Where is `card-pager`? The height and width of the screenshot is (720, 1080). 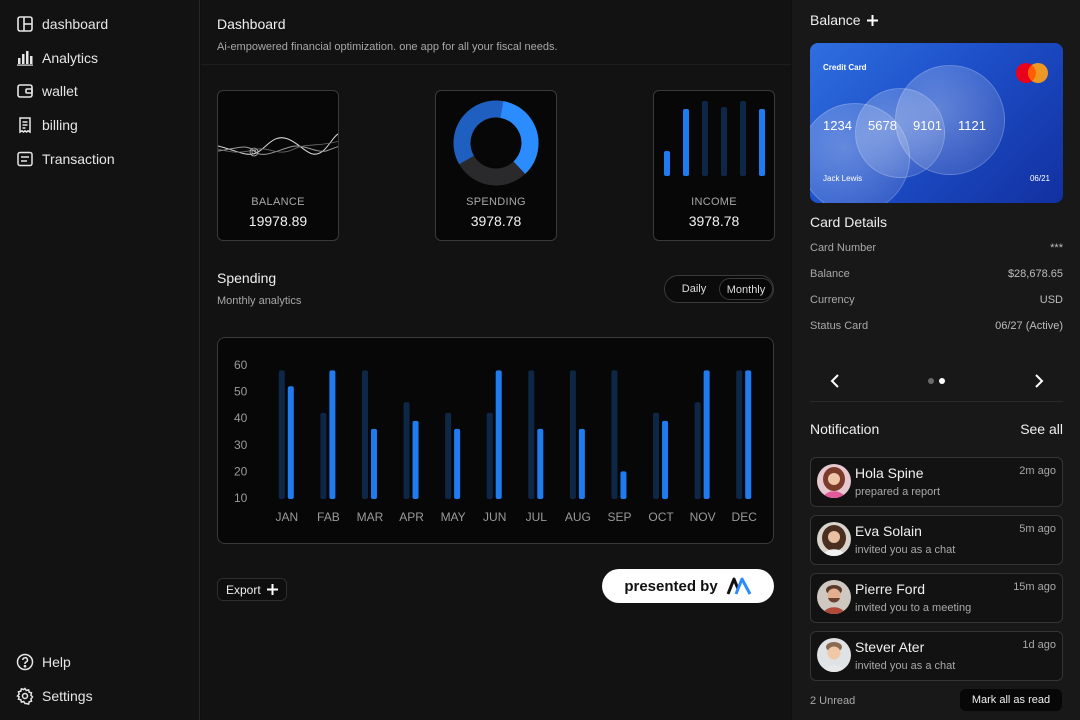
card-pager is located at coordinates (936, 381).